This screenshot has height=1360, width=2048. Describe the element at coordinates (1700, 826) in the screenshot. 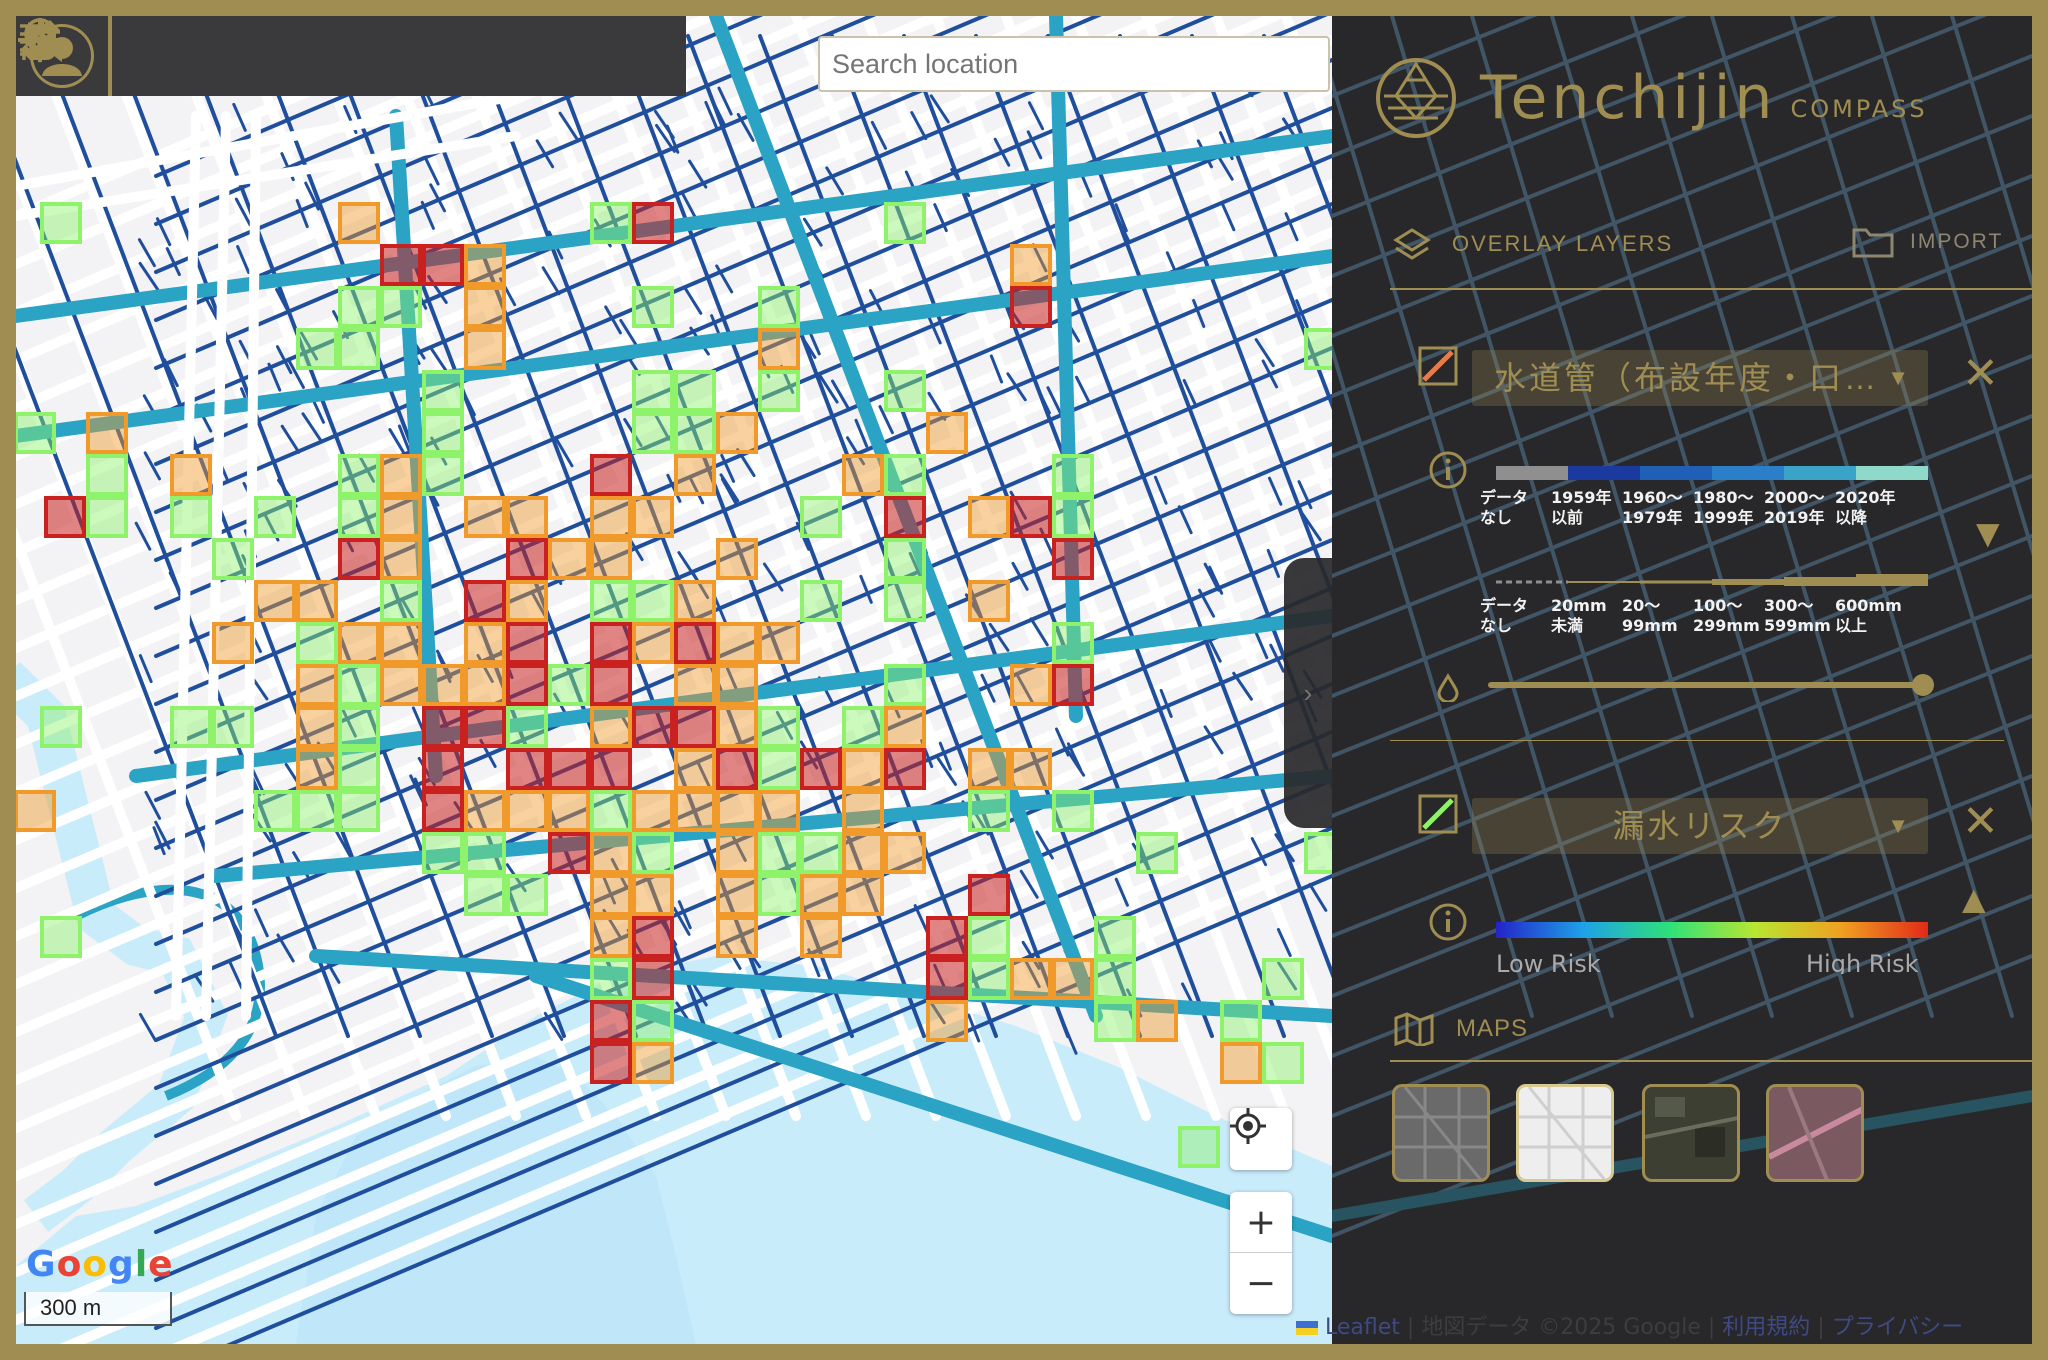

I see `layer2-select: 漏水リスク ▼` at that location.